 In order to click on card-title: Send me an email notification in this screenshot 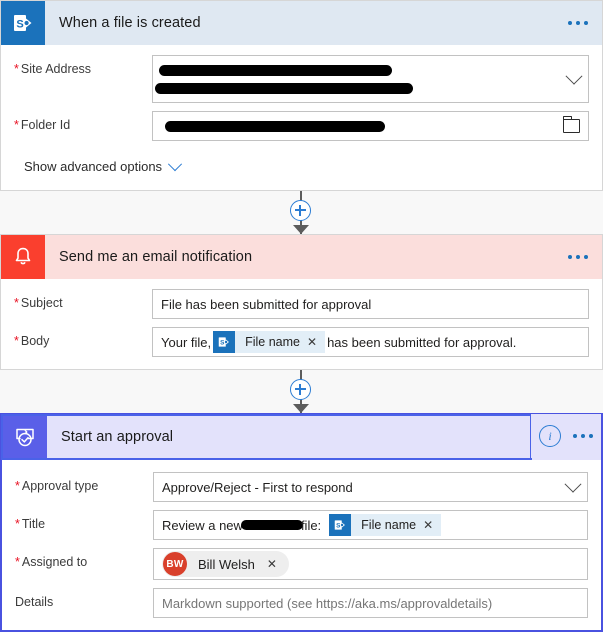, I will do `click(156, 257)`.